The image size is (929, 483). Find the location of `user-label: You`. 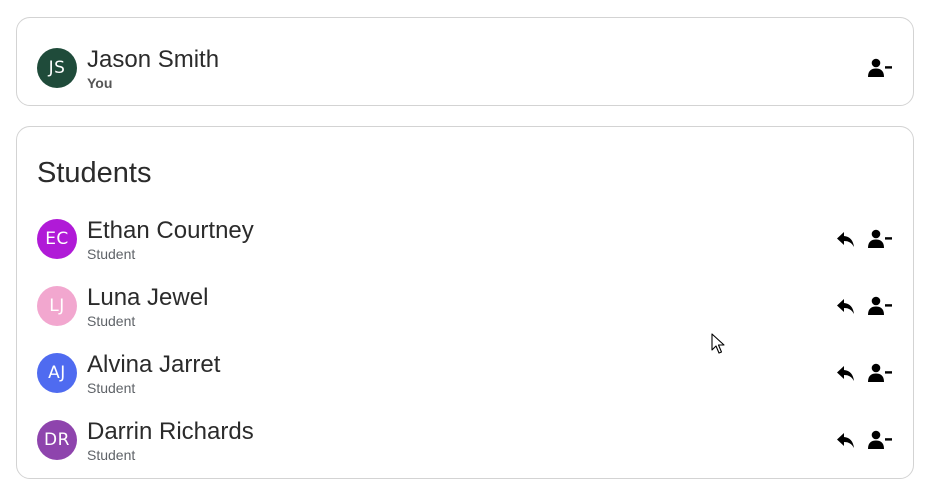

user-label: You is located at coordinates (100, 83).